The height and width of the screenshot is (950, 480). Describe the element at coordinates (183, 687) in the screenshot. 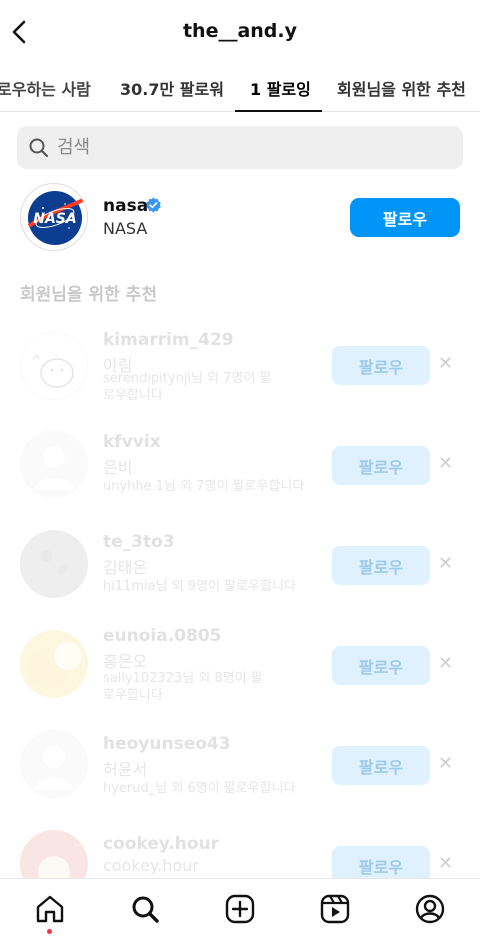

I see `mutual-followers-text: sally102323님 외 8명이 팔로우합니다` at that location.